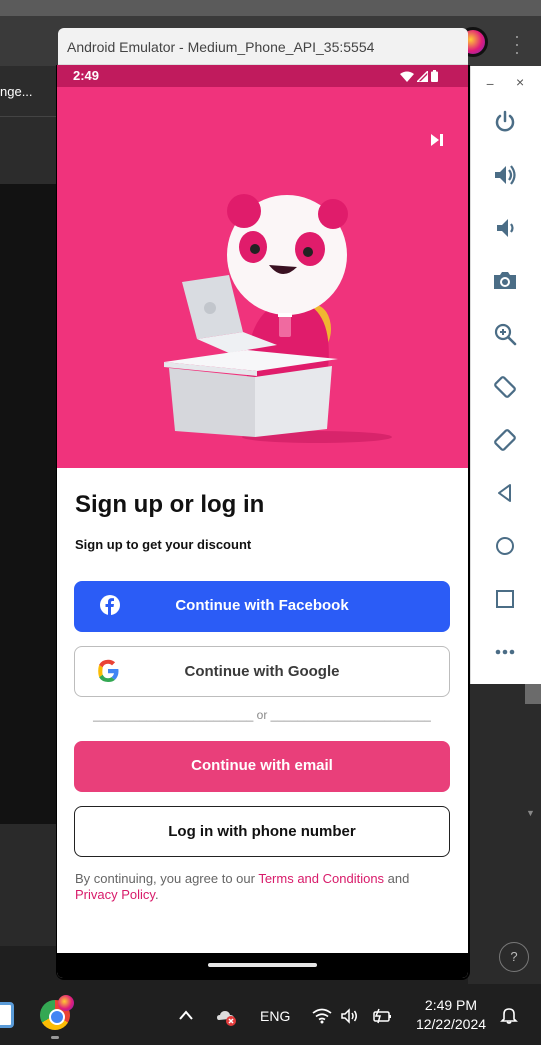 The height and width of the screenshot is (1045, 541). I want to click on desktop-top-strip, so click(270, 8).